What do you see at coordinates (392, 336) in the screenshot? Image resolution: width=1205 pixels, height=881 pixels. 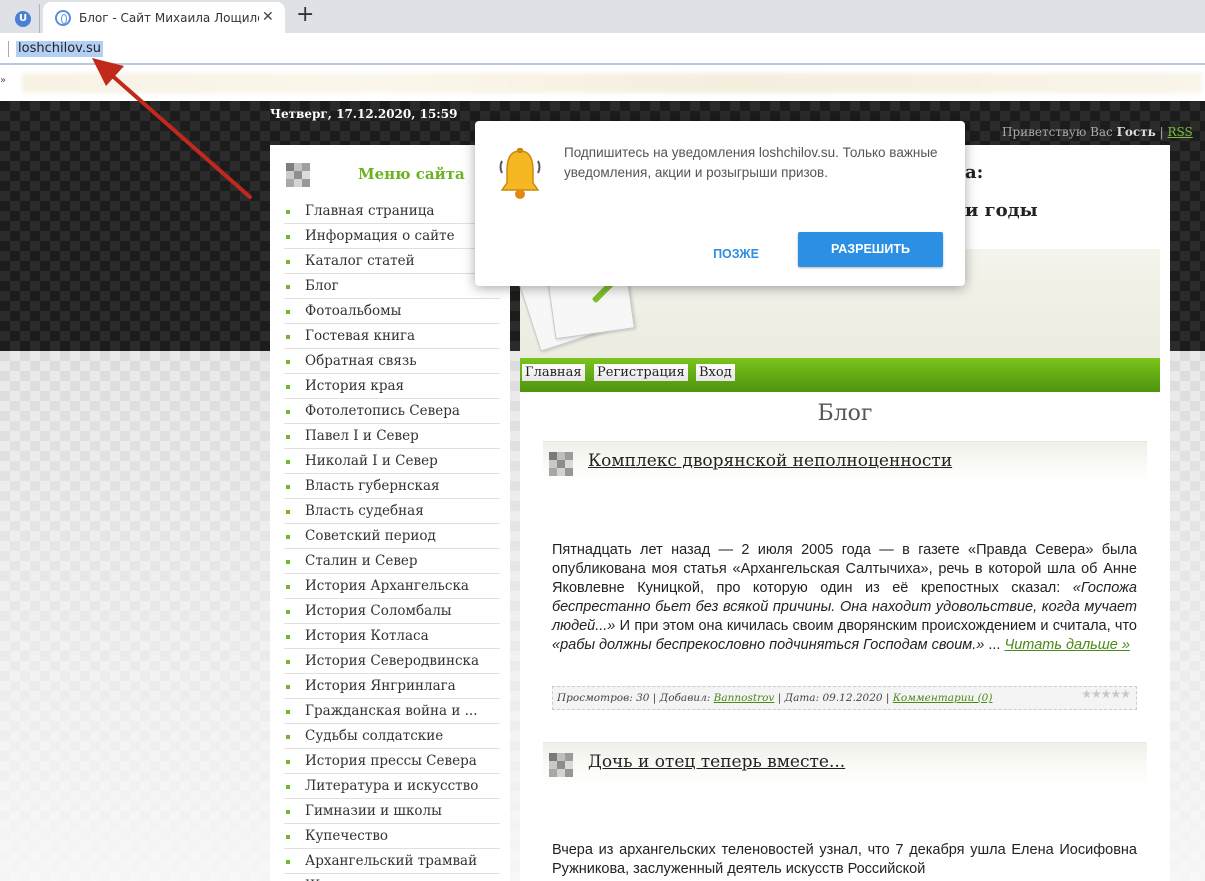 I see `sidebar-menu-item: Гостевая книга` at bounding box center [392, 336].